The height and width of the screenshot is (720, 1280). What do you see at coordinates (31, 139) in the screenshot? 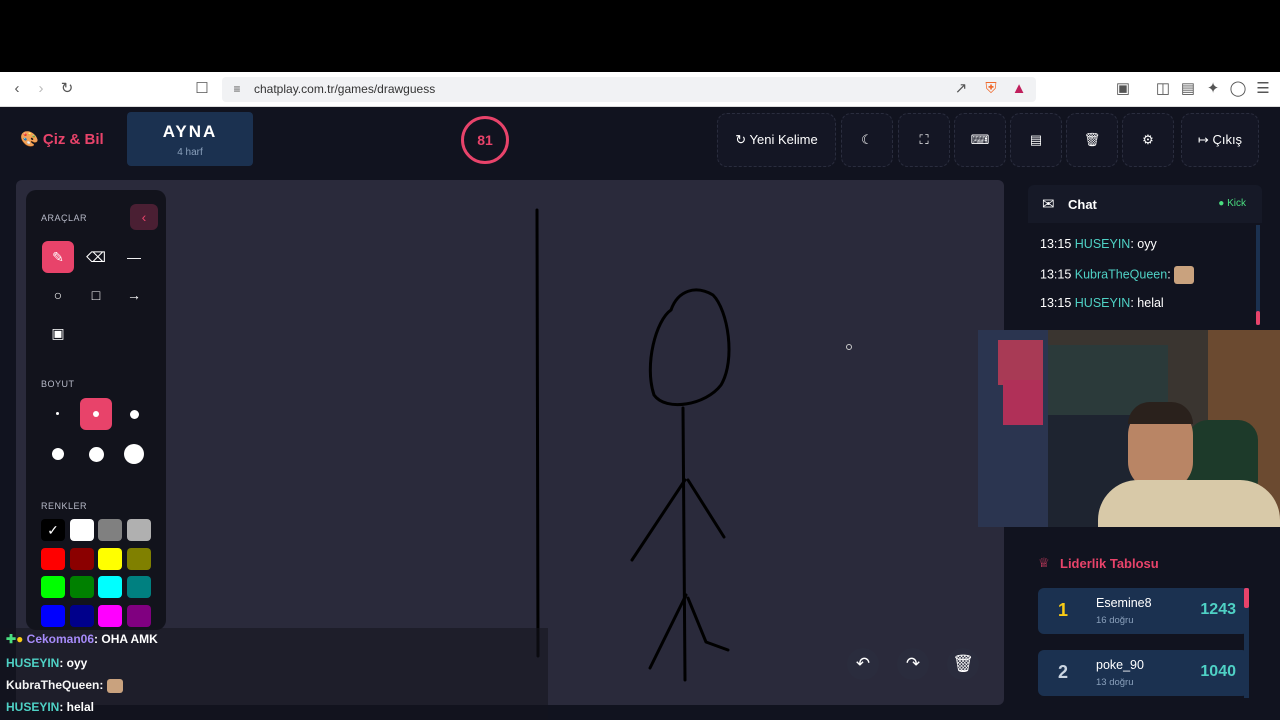
I see `palette-icon: 🎨` at bounding box center [31, 139].